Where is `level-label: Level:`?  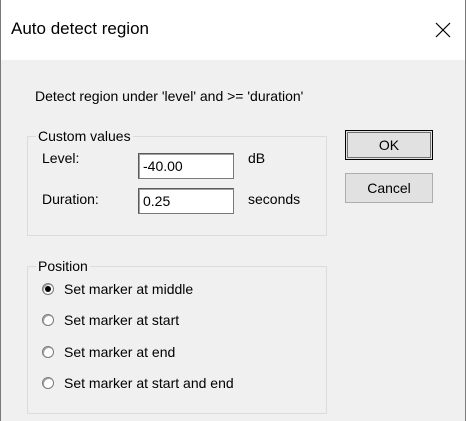
level-label: Level: is located at coordinates (61, 158).